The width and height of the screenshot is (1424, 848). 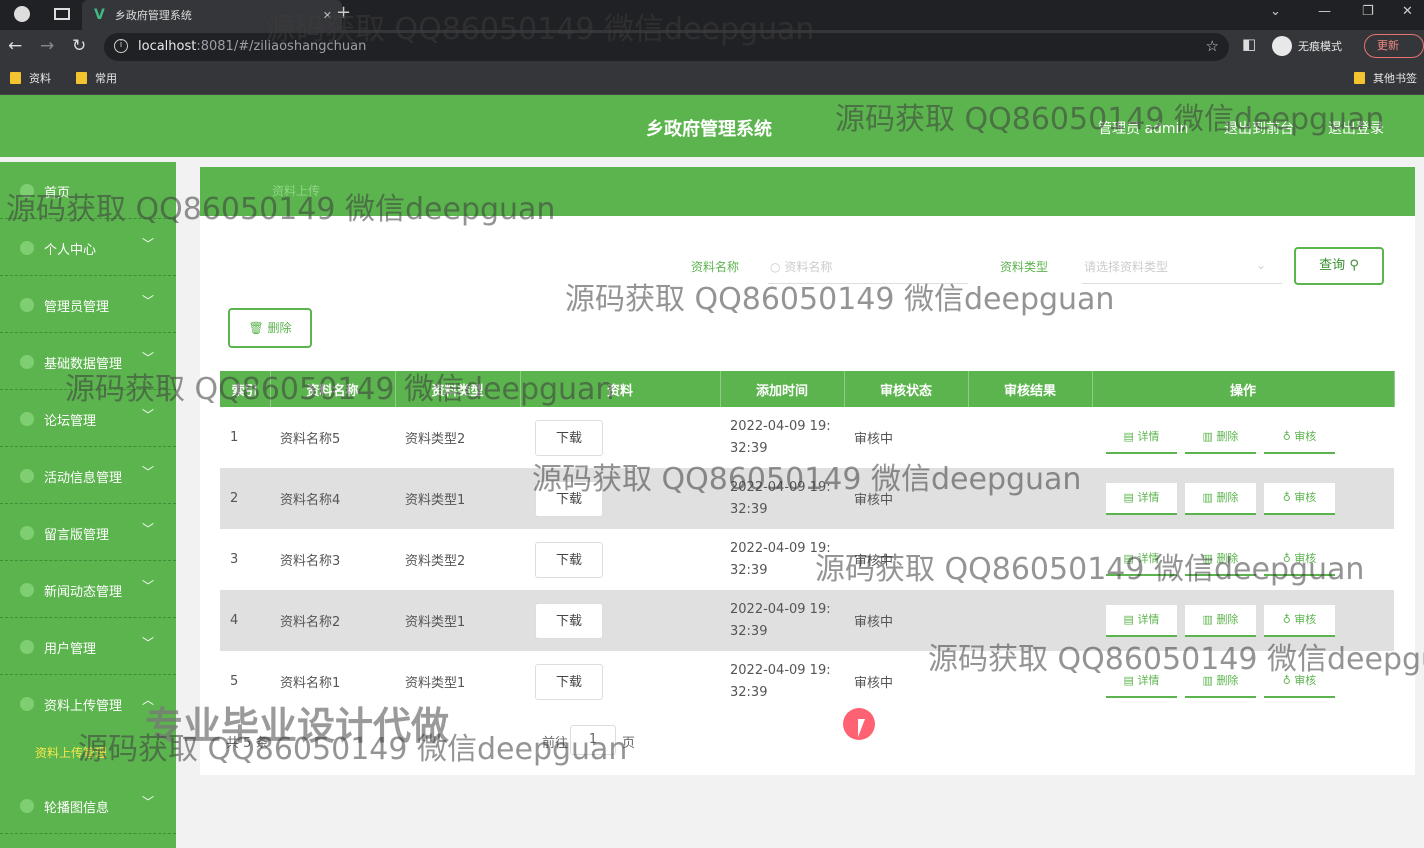 What do you see at coordinates (96, 78) in the screenshot?
I see `bookmark-folder-changyong: 常用` at bounding box center [96, 78].